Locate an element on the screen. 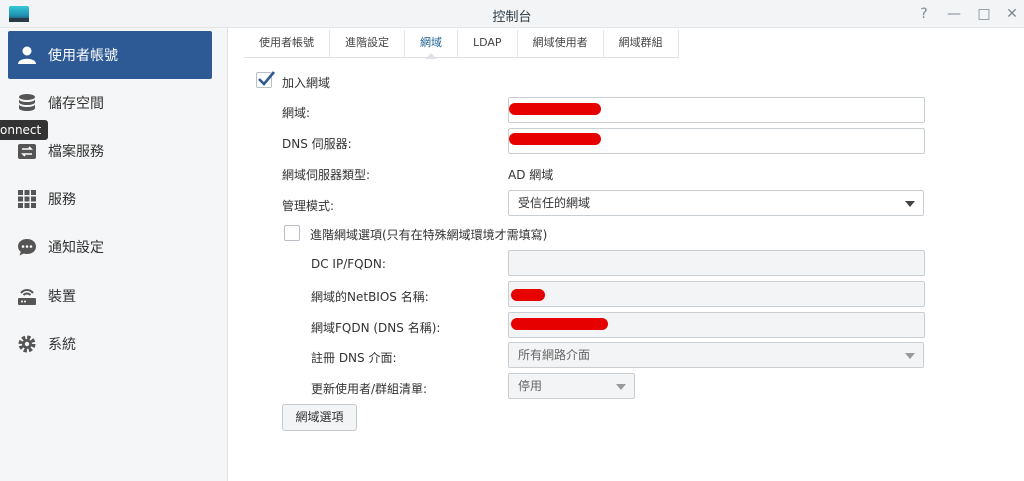  sidebar-item-user-accounts: 使用者帳號 is located at coordinates (110, 55).